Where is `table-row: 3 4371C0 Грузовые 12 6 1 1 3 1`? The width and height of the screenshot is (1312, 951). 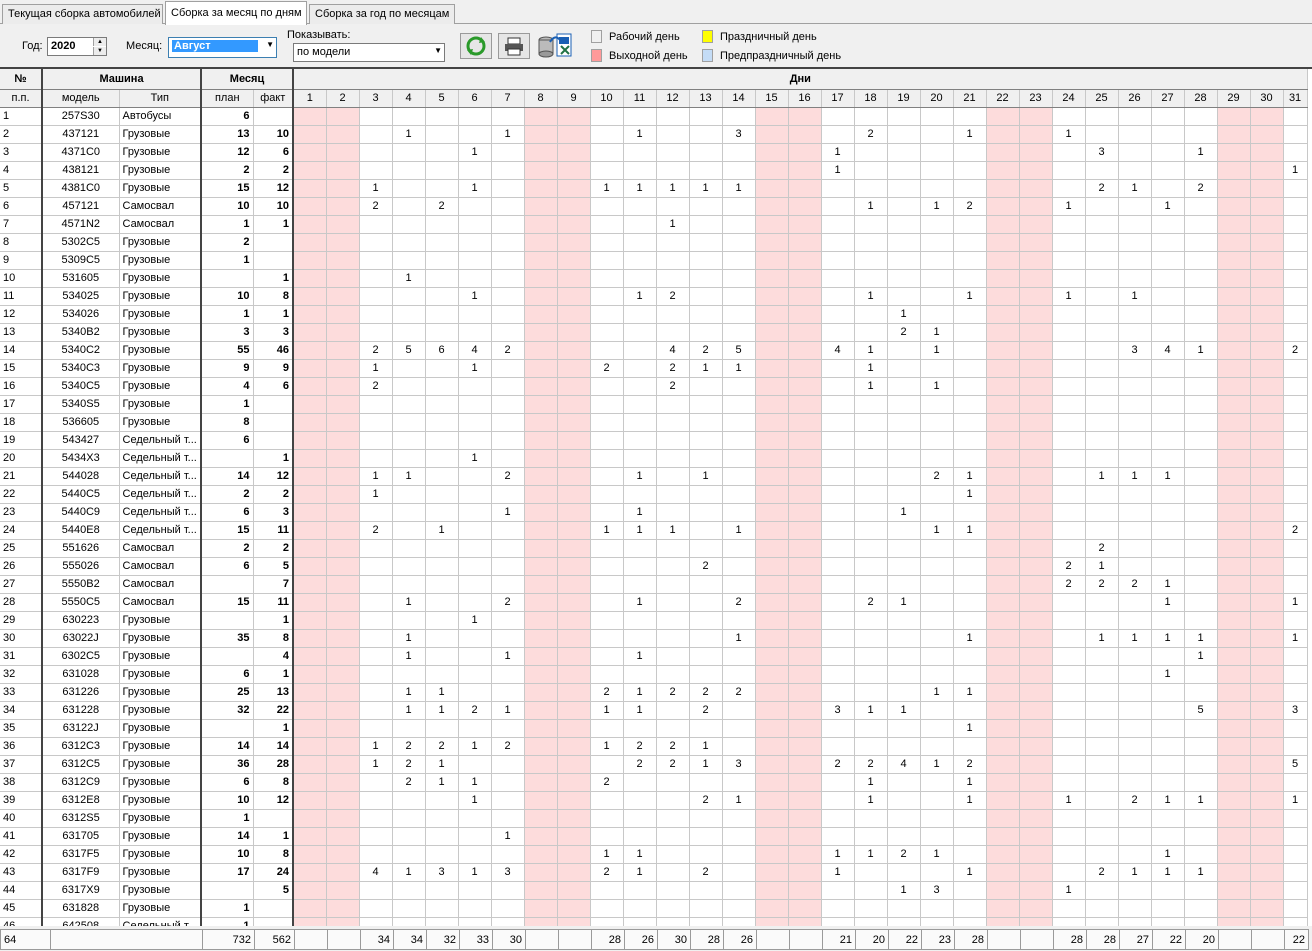 table-row: 3 4371C0 Грузовые 12 6 1 1 3 1 is located at coordinates (654, 152).